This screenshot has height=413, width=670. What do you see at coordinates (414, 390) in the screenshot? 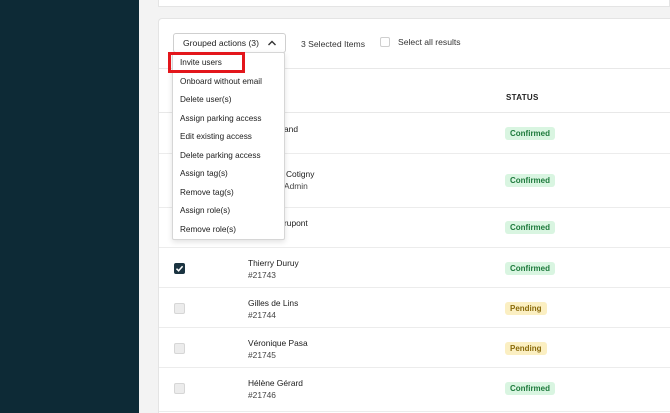
I see `table-row: Hélène Gérard #21746 Confirmed` at bounding box center [414, 390].